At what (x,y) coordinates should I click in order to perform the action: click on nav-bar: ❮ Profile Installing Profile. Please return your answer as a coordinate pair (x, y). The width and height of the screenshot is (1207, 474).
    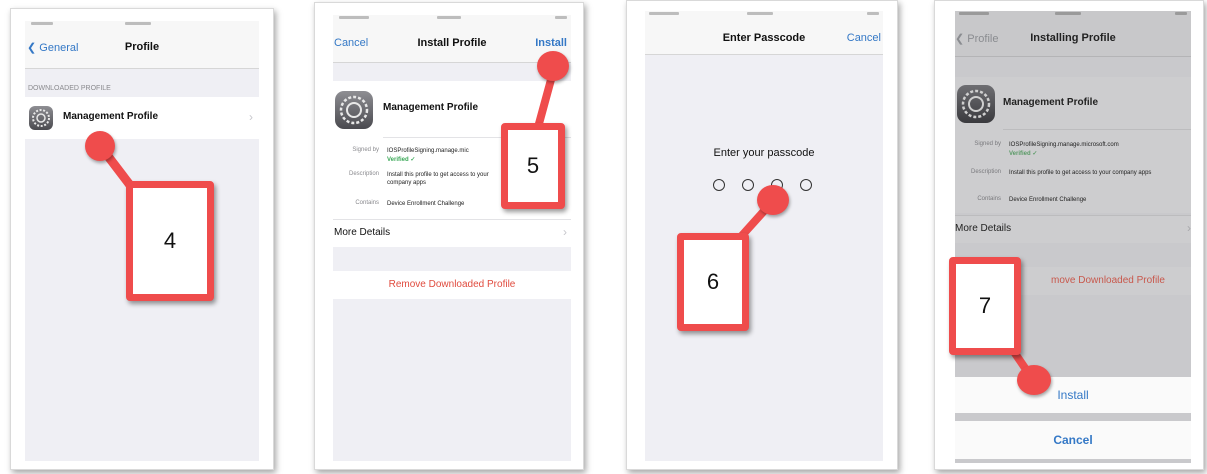
    Looking at the image, I should click on (1073, 38).